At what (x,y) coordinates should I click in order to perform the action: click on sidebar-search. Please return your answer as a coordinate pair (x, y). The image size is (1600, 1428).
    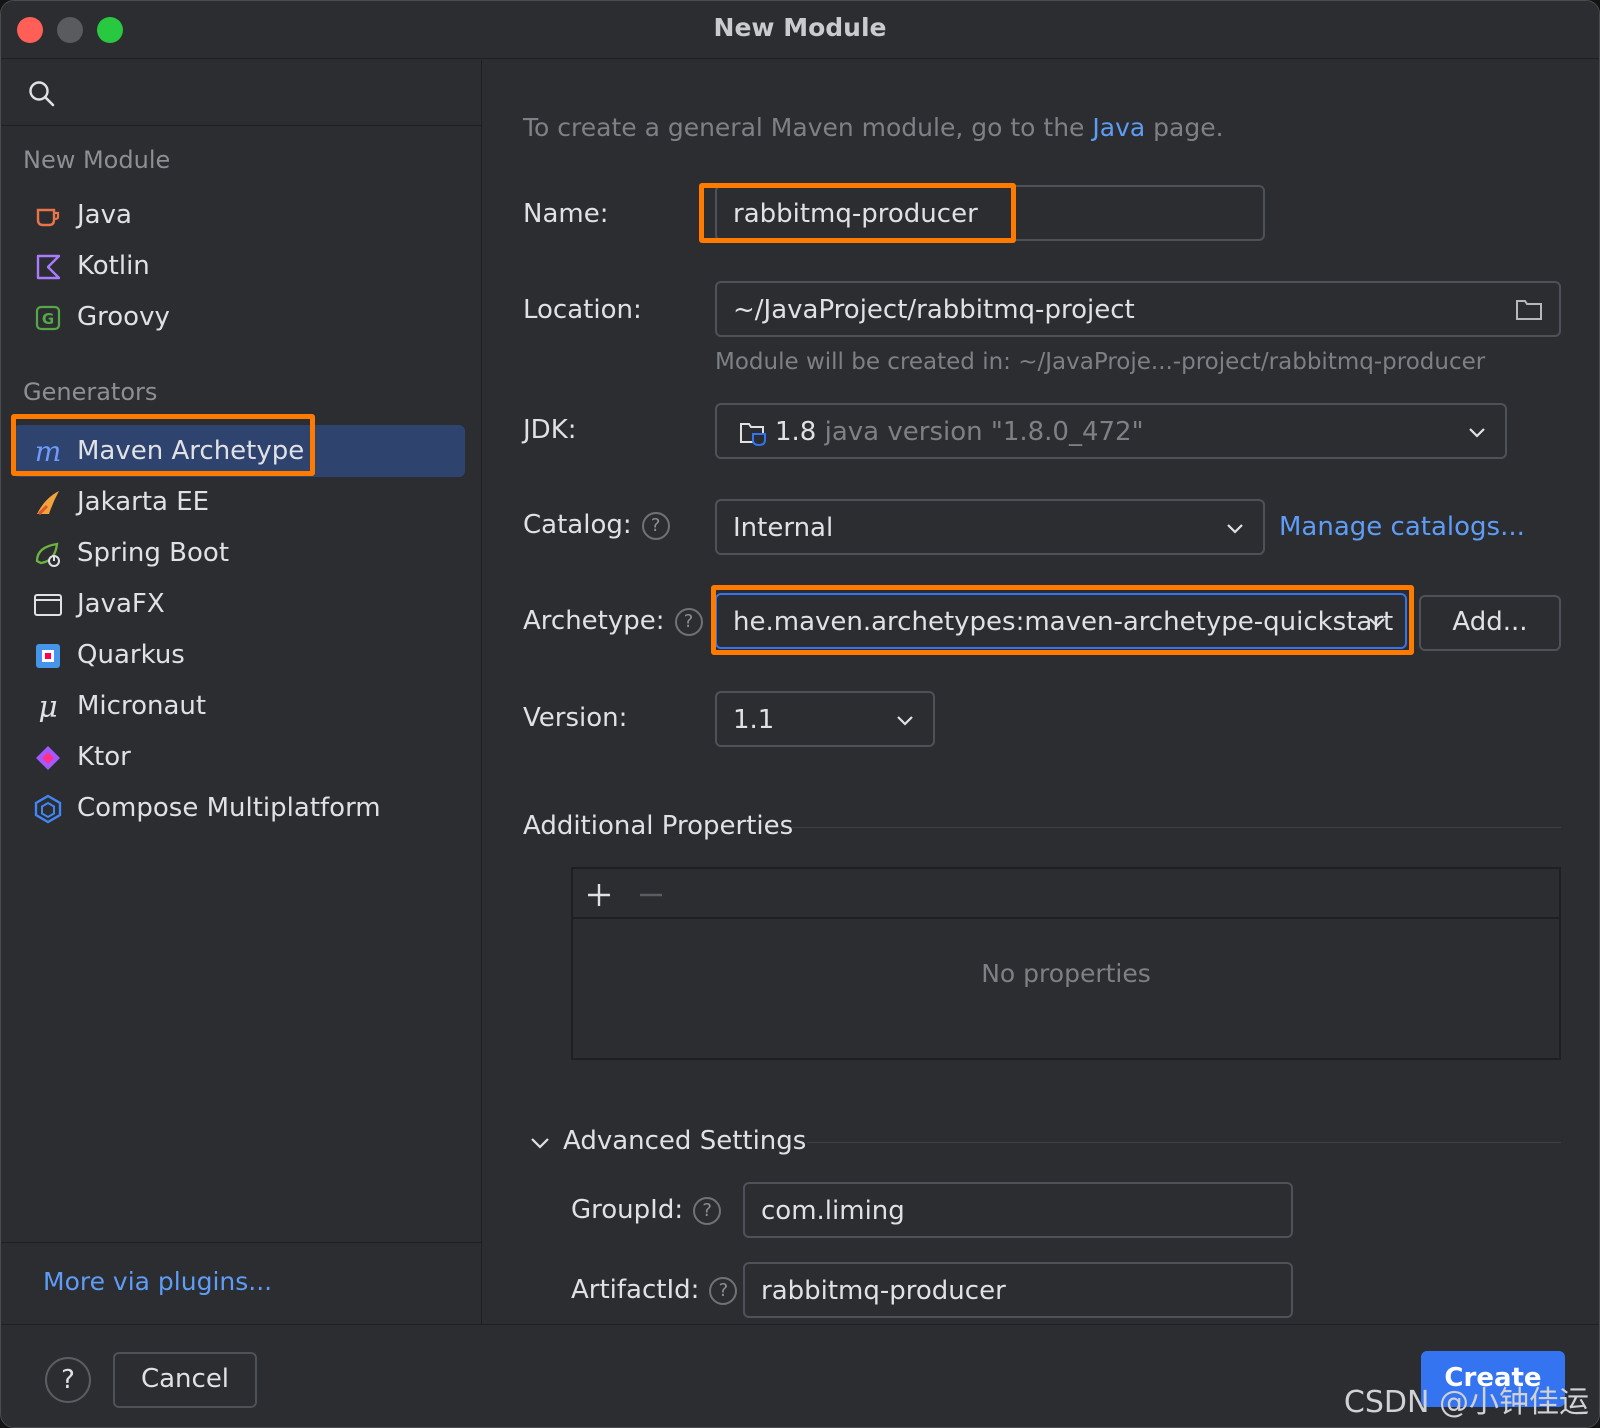
    Looking at the image, I should click on (241, 93).